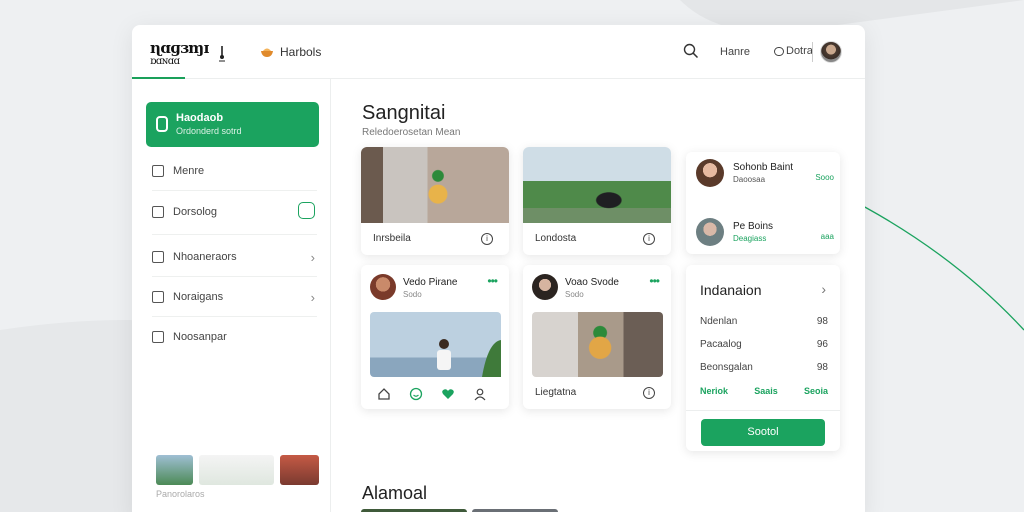 The image size is (1024, 512). I want to click on person-row: Sohonb Baint Daoosaa Sooo, so click(765, 175).